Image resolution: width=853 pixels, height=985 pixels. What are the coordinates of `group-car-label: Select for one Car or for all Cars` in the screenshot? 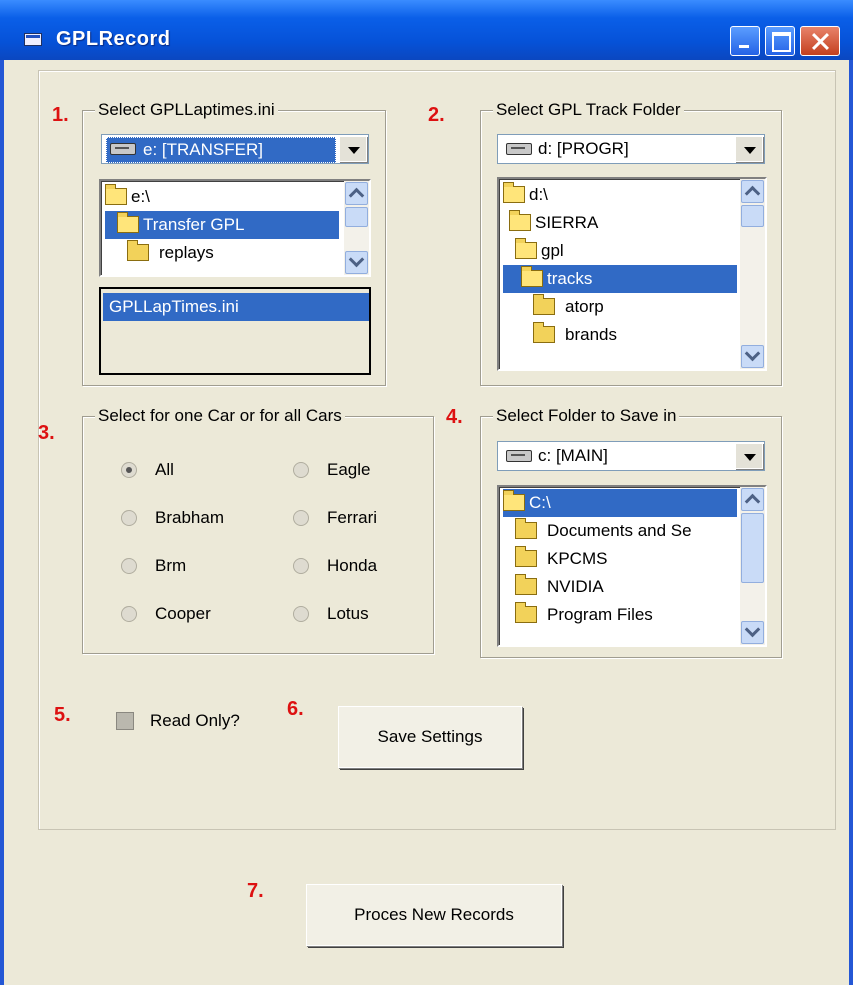 It's located at (220, 416).